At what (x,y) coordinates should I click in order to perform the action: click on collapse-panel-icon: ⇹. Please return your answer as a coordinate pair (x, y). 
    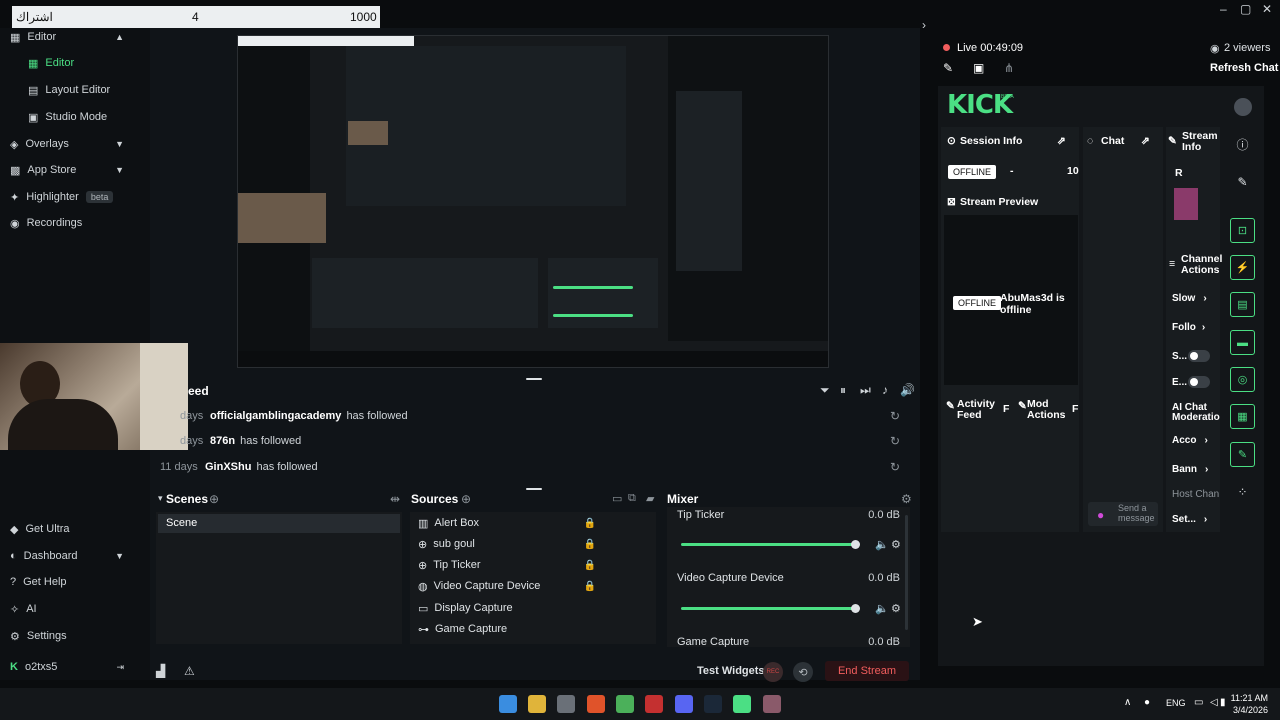
    Looking at the image, I should click on (395, 499).